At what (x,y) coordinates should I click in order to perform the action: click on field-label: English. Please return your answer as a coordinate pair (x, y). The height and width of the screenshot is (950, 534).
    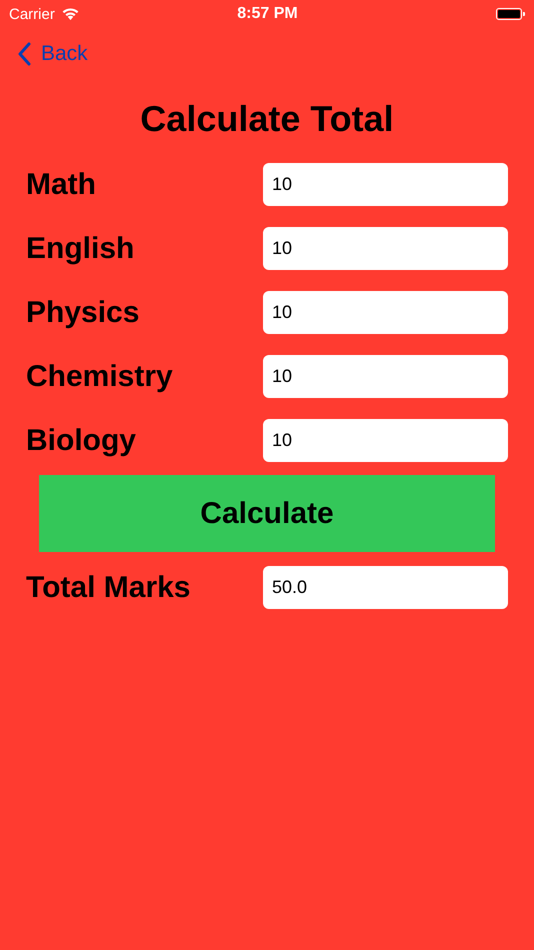
    Looking at the image, I should click on (80, 249).